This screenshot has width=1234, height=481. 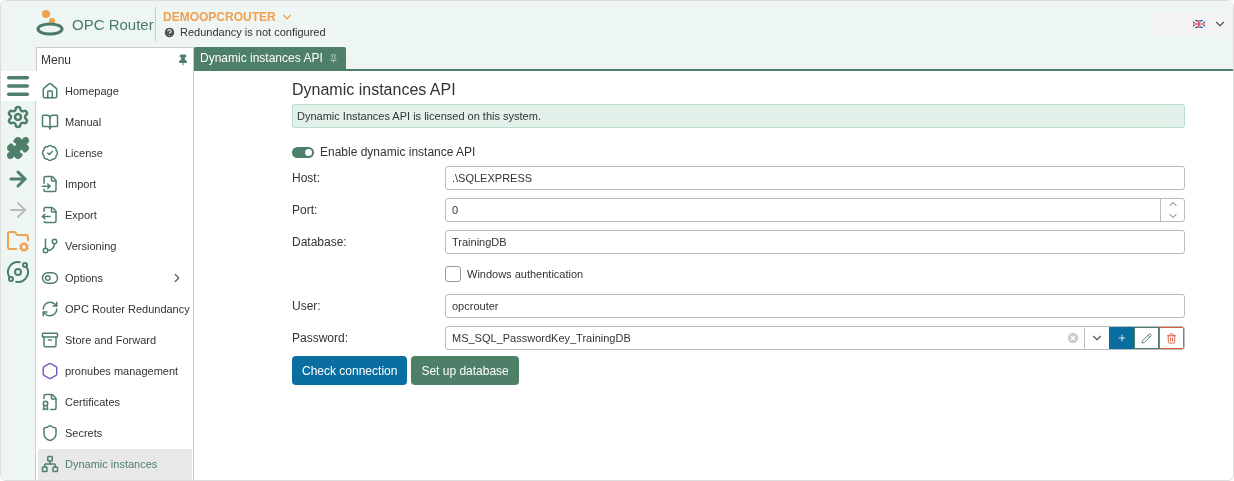 What do you see at coordinates (306, 178) in the screenshot?
I see `field-label: Host:` at bounding box center [306, 178].